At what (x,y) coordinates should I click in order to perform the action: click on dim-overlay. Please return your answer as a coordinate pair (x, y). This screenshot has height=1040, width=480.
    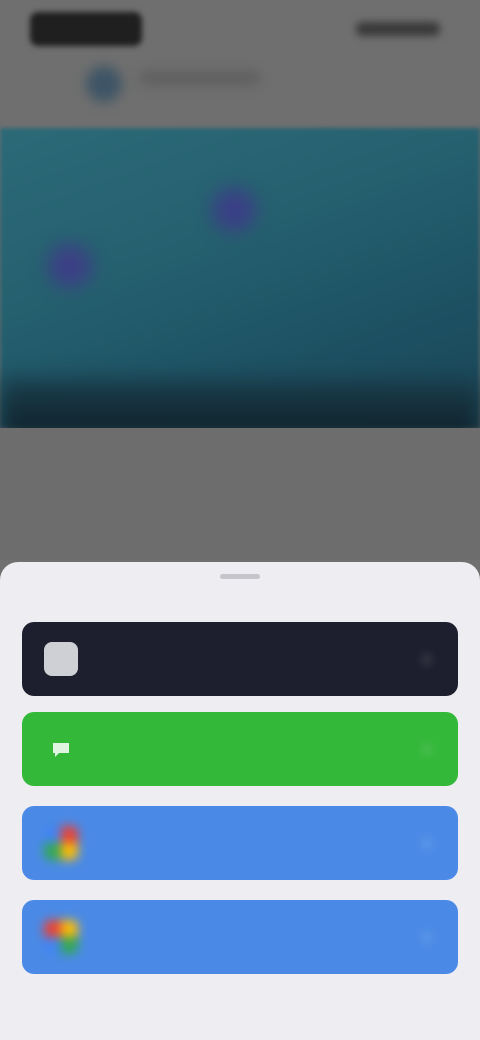
    Looking at the image, I should click on (240, 494).